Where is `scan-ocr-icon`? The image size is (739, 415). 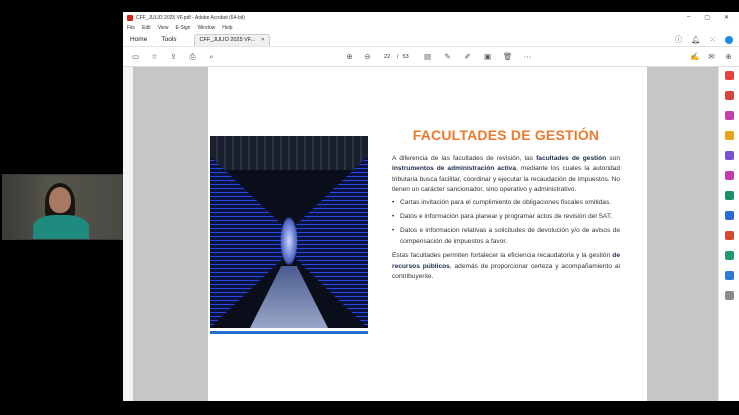
scan-ocr-icon is located at coordinates (729, 195).